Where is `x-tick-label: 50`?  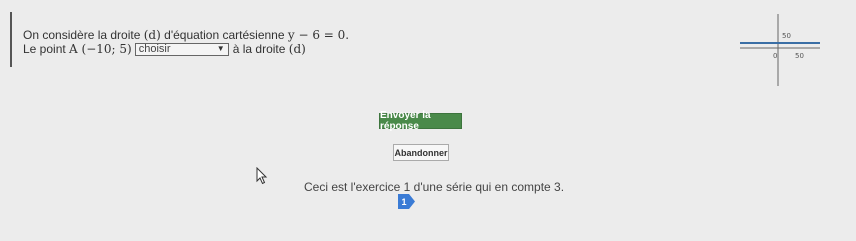 x-tick-label: 50 is located at coordinates (799, 56).